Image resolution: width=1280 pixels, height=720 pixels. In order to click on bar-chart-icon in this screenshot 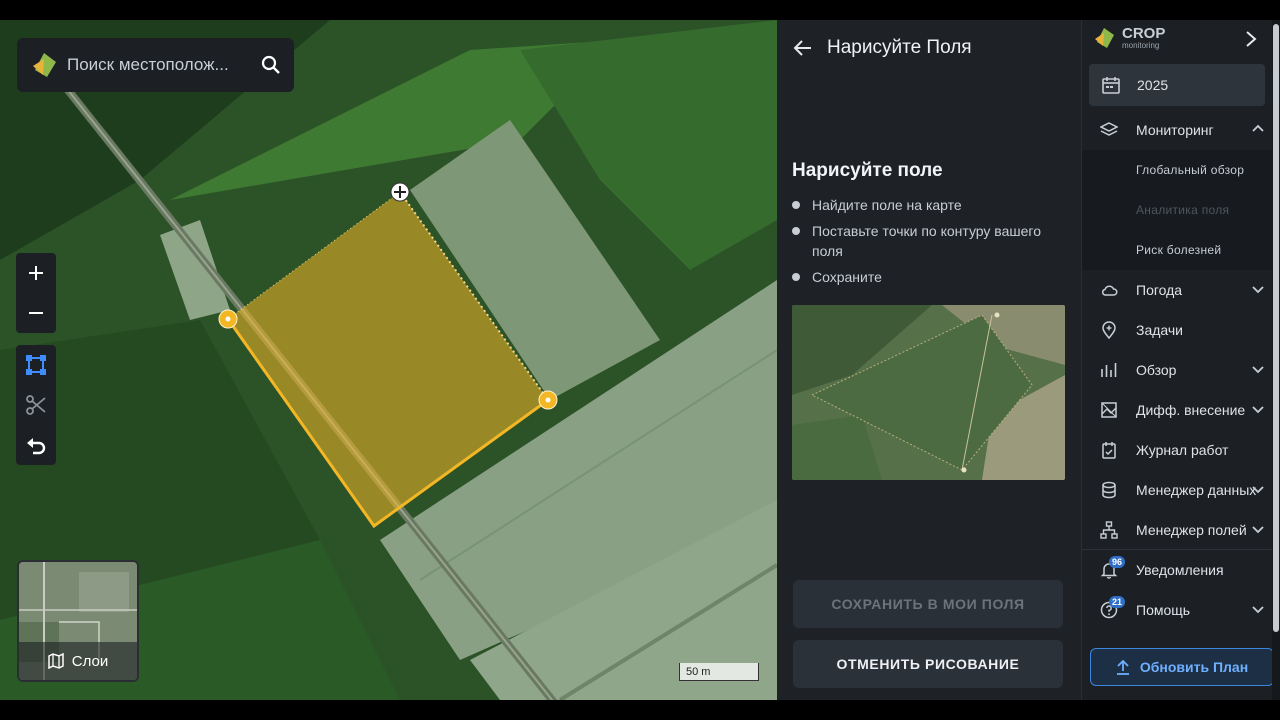, I will do `click(1109, 370)`.